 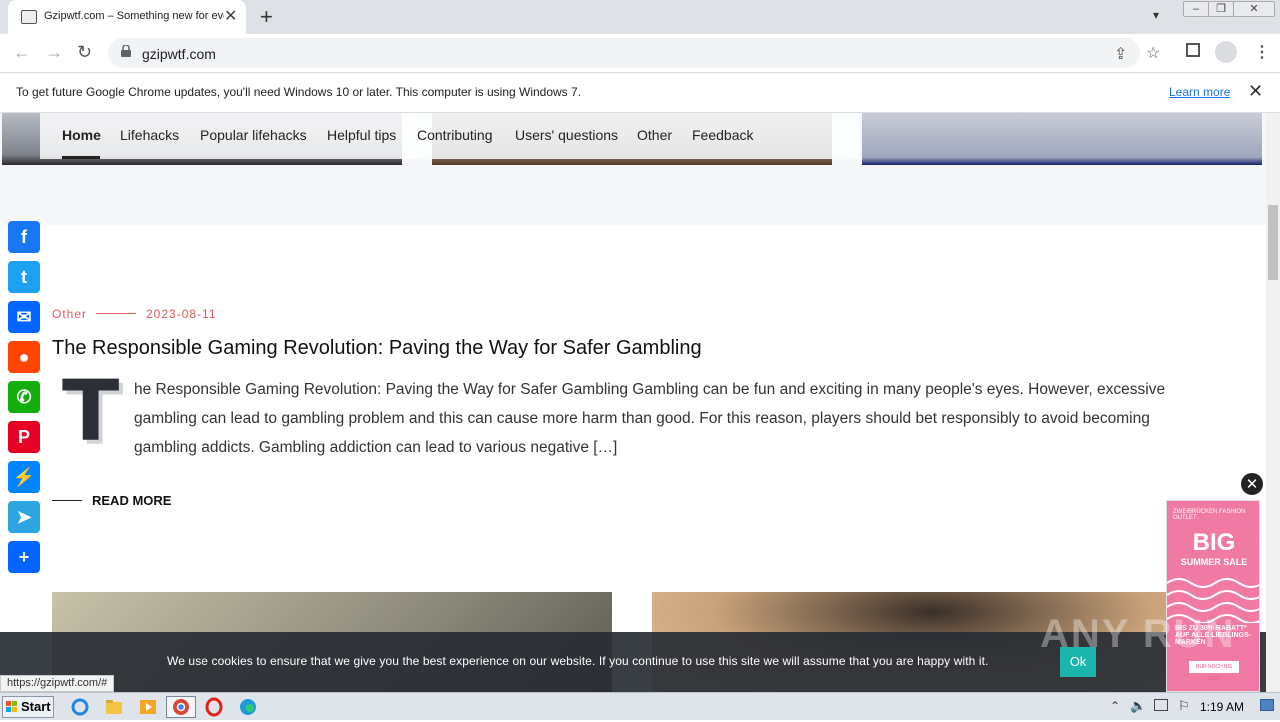 What do you see at coordinates (115, 707) in the screenshot?
I see `file-explorer-icon` at bounding box center [115, 707].